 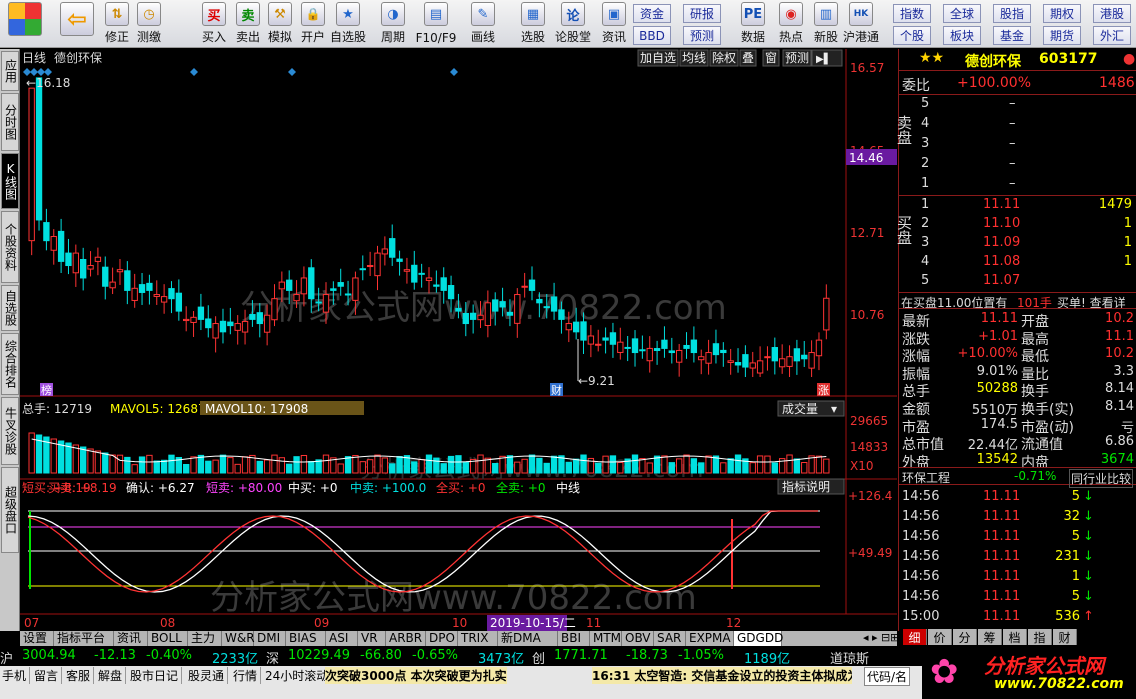 What do you see at coordinates (1017, 300) in the screenshot?
I see `order-notice: 在买盘11.00位置有 101手 买单! 查看详` at bounding box center [1017, 300].